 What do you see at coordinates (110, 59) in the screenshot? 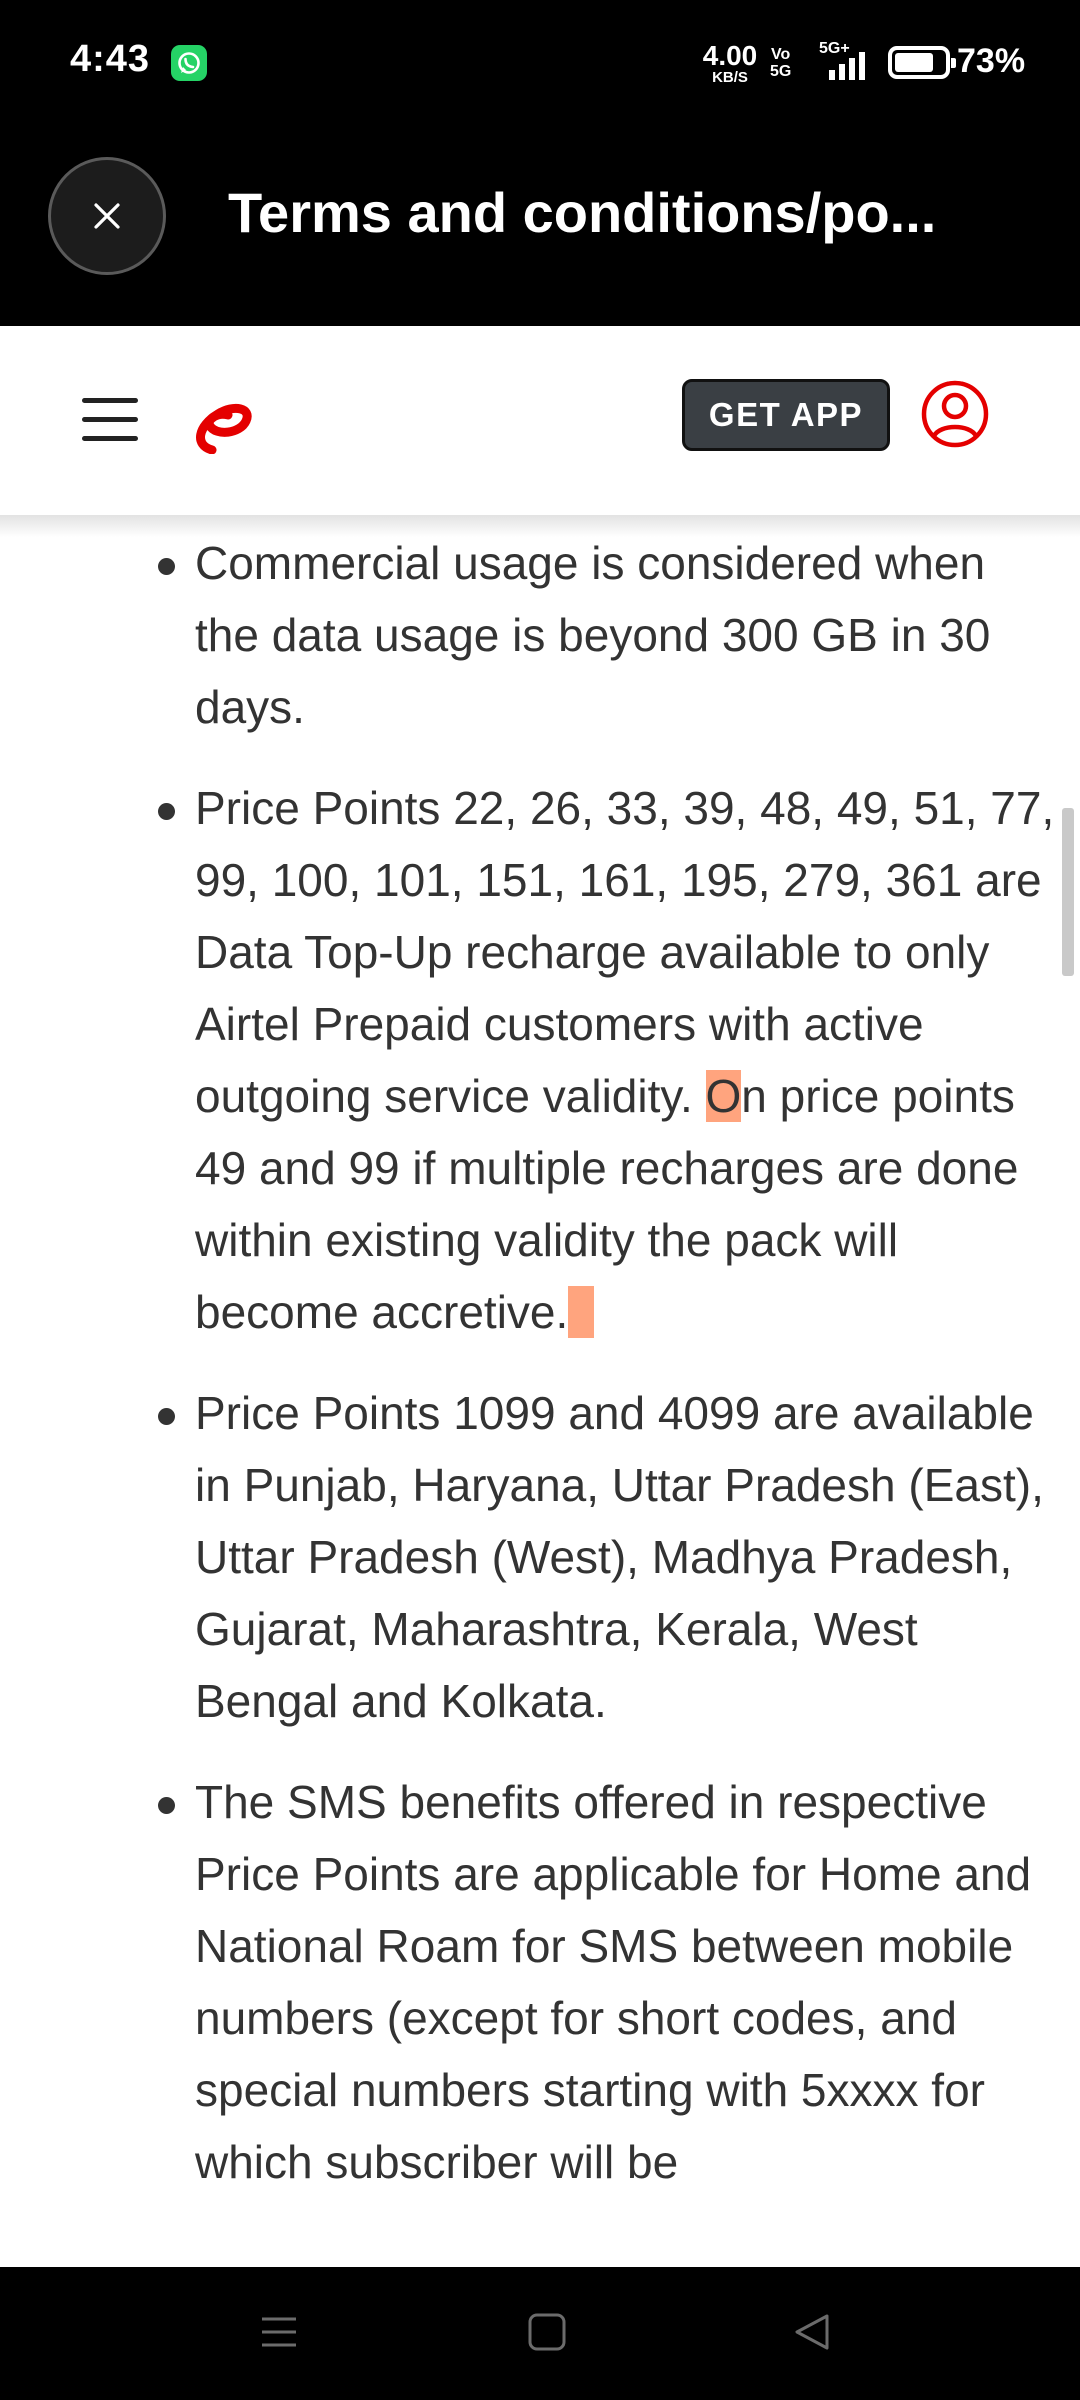
I see `status-time: 4:43` at bounding box center [110, 59].